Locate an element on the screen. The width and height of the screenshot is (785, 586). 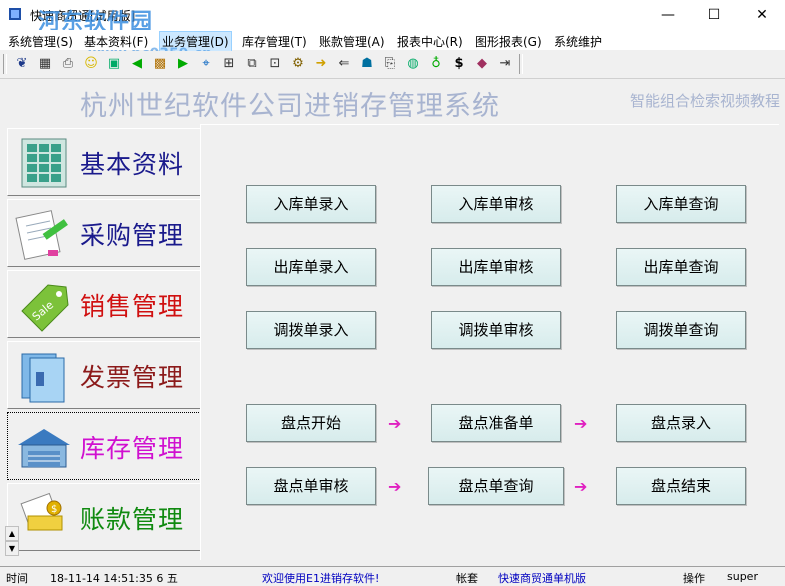
export-icon: ⚙ is located at coordinates (298, 64).